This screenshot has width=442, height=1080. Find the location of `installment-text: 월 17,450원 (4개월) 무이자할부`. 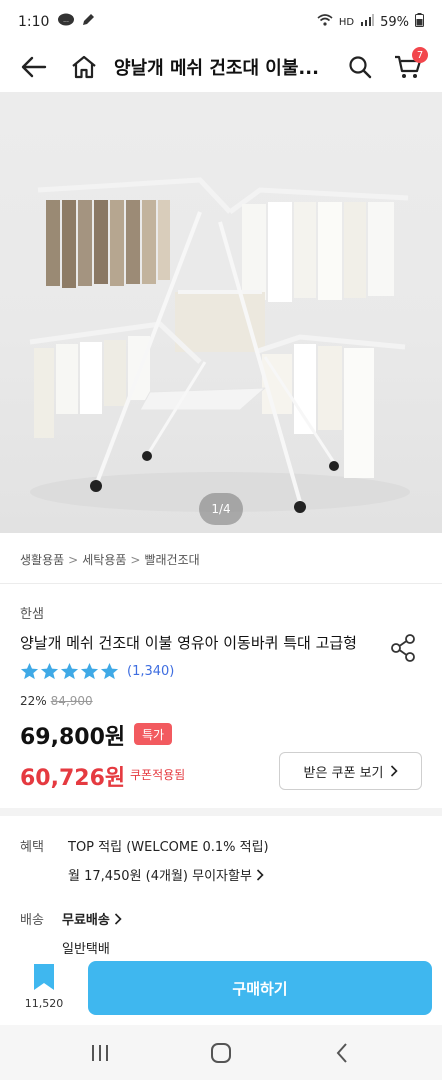

installment-text: 월 17,450원 (4개월) 무이자할부 is located at coordinates (160, 876).